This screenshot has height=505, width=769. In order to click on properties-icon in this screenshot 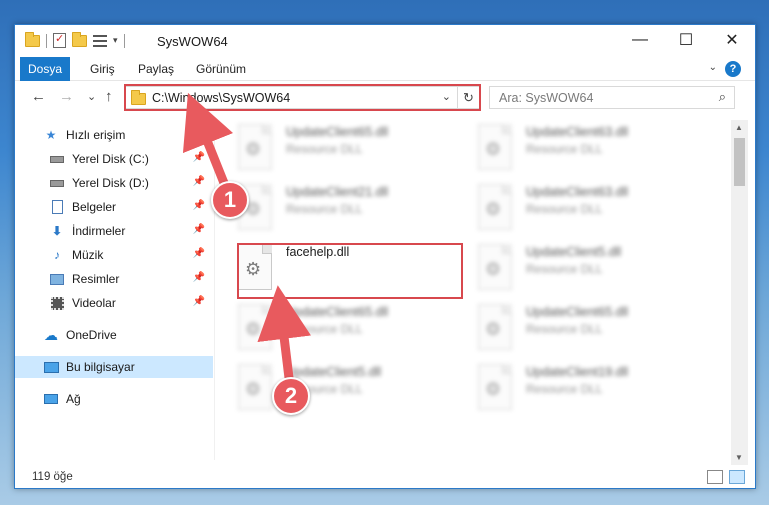, I will do `click(59, 40)`.